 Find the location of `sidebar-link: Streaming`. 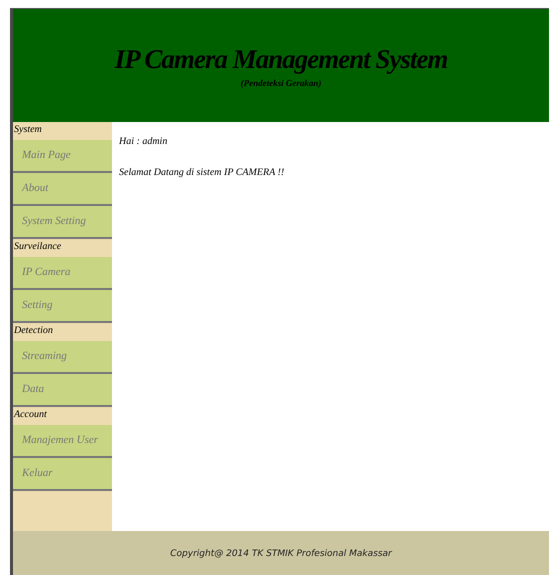

sidebar-link: Streaming is located at coordinates (62, 357).